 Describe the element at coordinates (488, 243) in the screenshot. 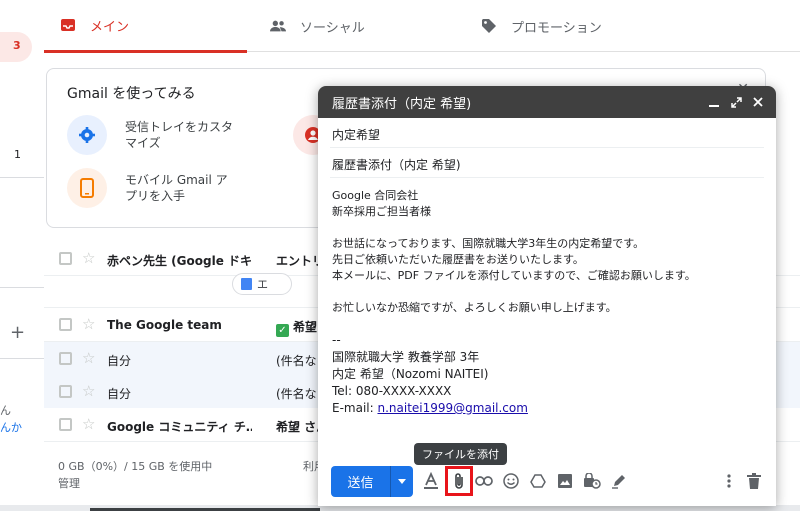

I see `body-line: お世話になっております、国際就職大学3年生の内定希望です。` at that location.